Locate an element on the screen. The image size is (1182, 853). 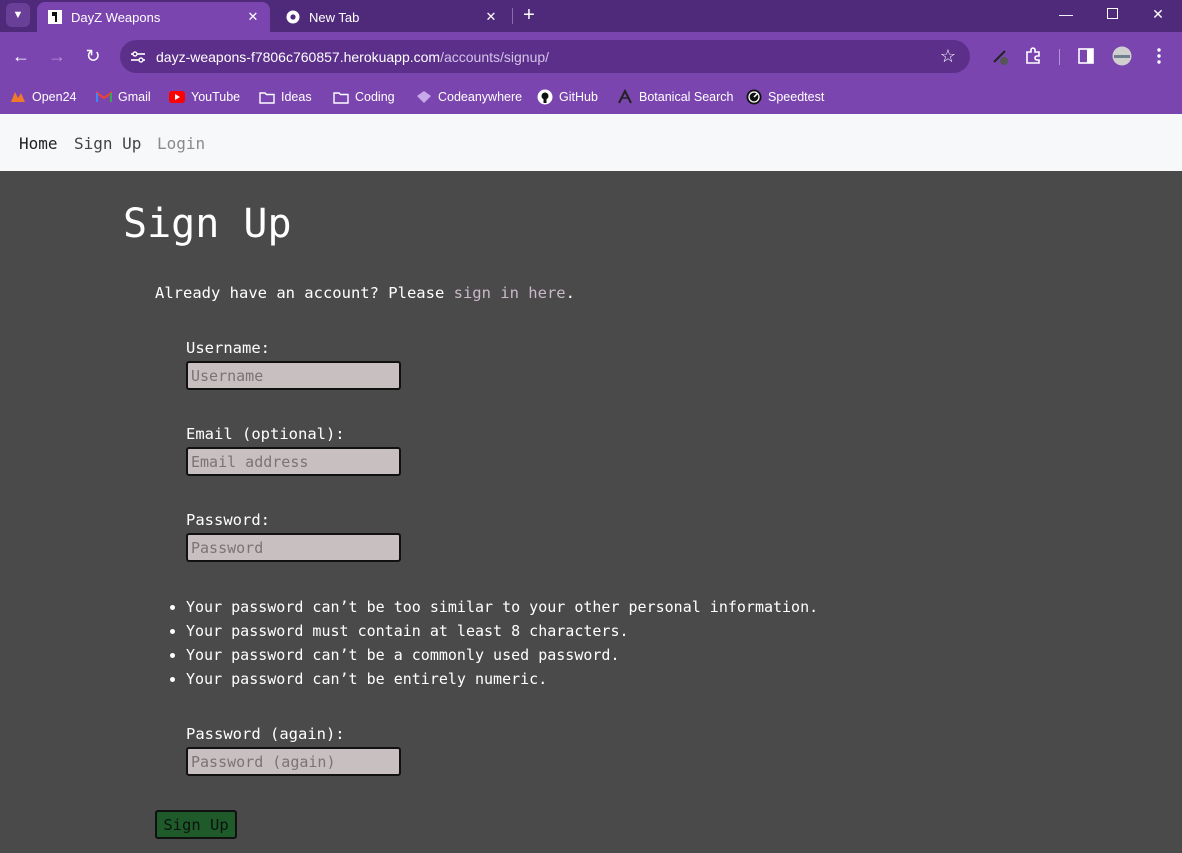
site-info-icon is located at coordinates (138, 57).